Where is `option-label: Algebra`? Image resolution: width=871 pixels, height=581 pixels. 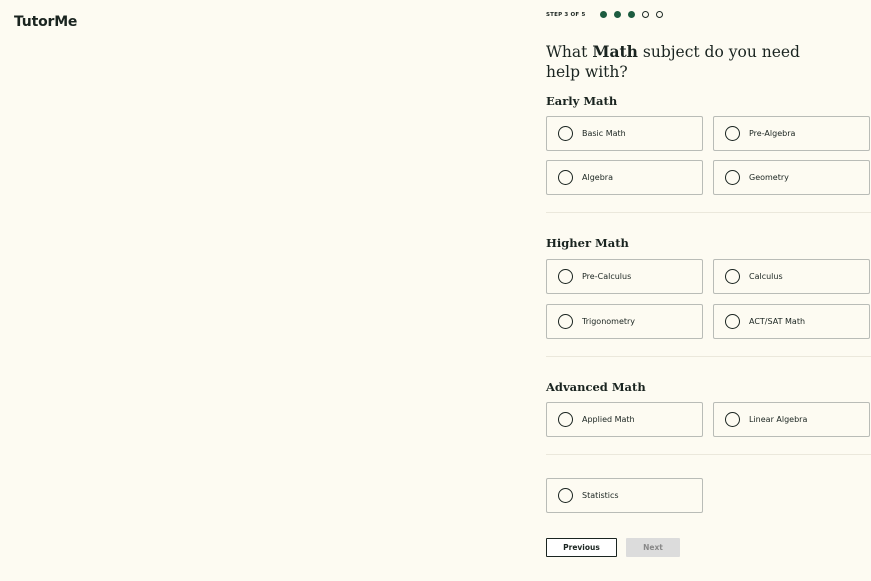
option-label: Algebra is located at coordinates (597, 177).